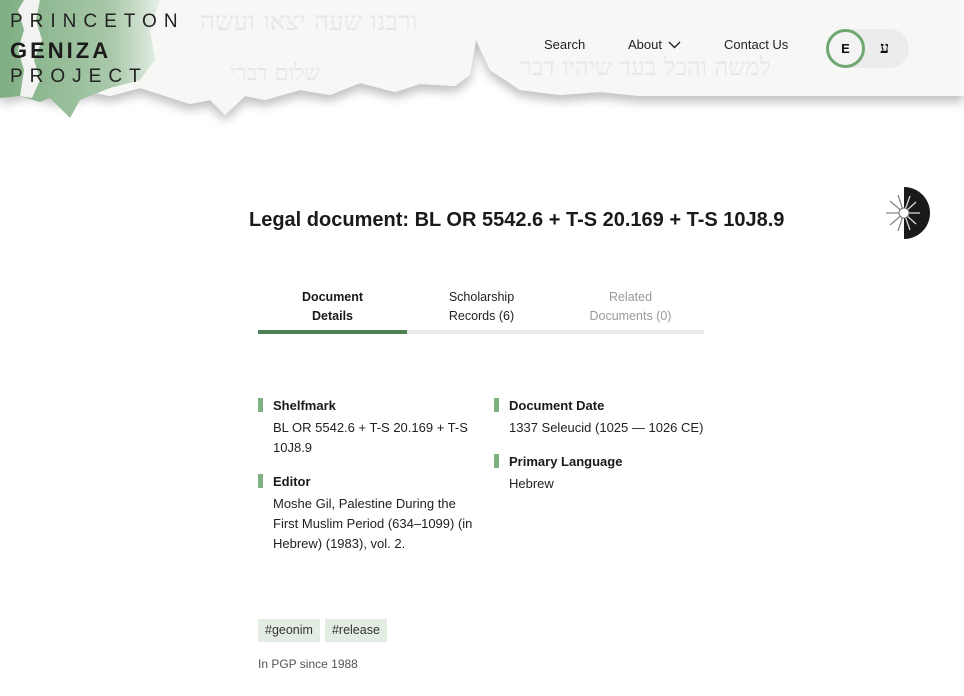 This screenshot has width=964, height=696. I want to click on svg-text: למשה והכל בעד שיהיו דבר, so click(645, 67).